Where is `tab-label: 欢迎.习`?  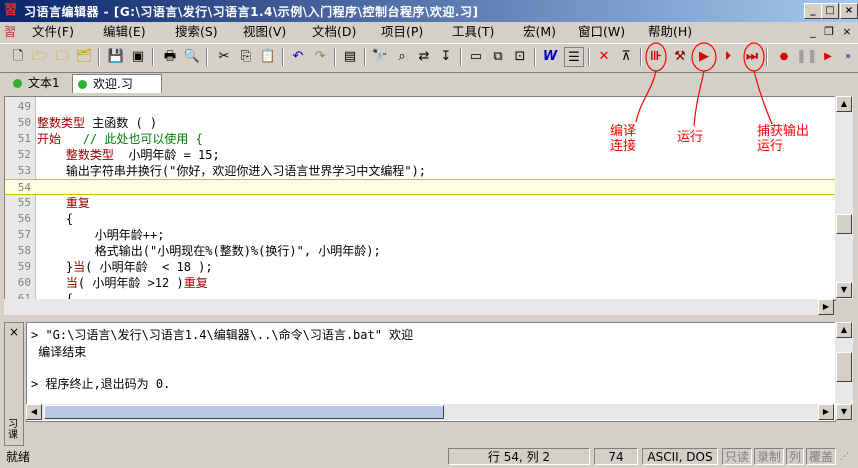
tab-label: 欢迎.习 is located at coordinates (113, 84).